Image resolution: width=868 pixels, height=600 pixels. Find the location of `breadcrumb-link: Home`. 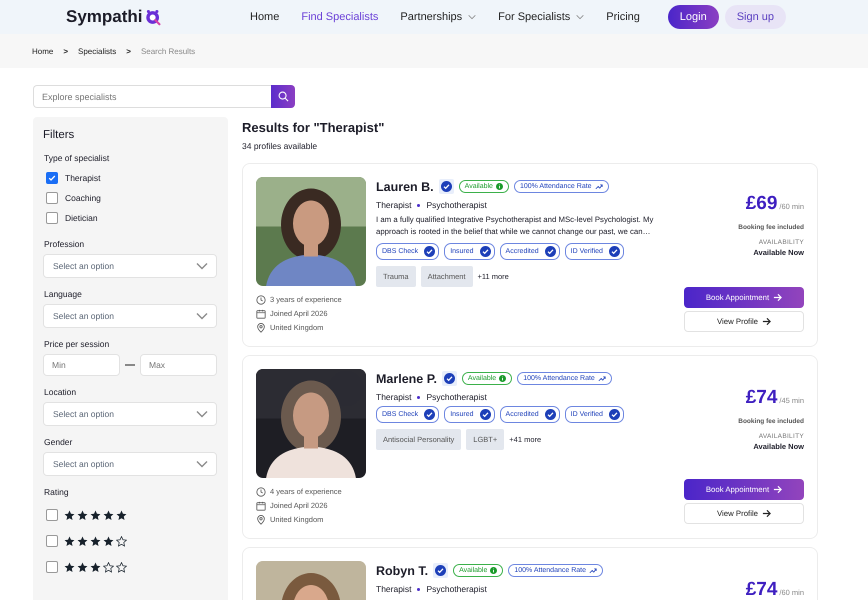

breadcrumb-link: Home is located at coordinates (43, 51).